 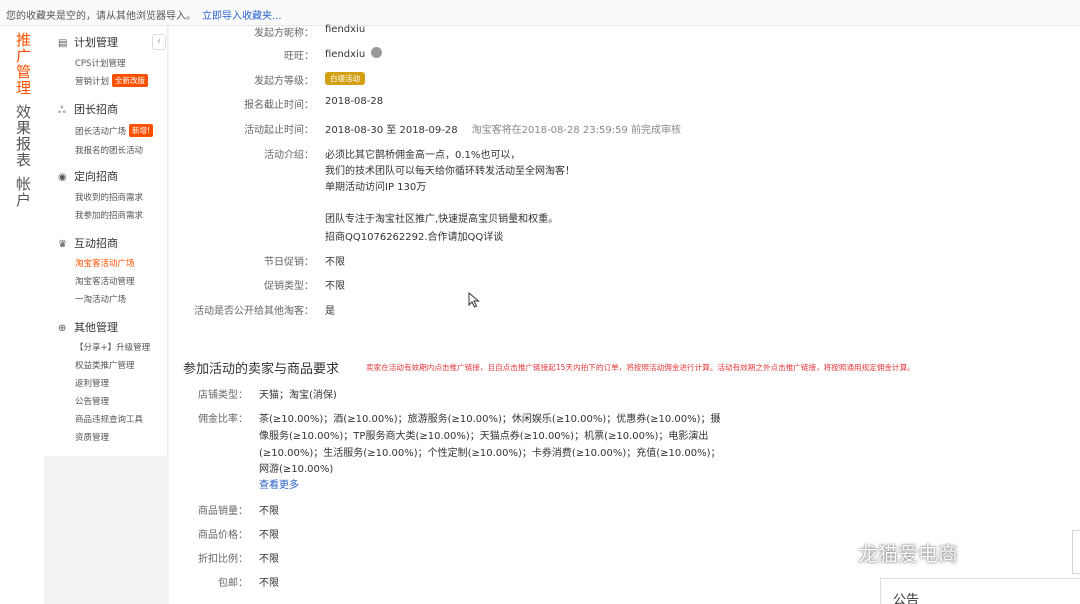 What do you see at coordinates (105, 365) in the screenshot?
I see `sidebar-item-rights-promotion: 权益类推广管理` at bounding box center [105, 365].